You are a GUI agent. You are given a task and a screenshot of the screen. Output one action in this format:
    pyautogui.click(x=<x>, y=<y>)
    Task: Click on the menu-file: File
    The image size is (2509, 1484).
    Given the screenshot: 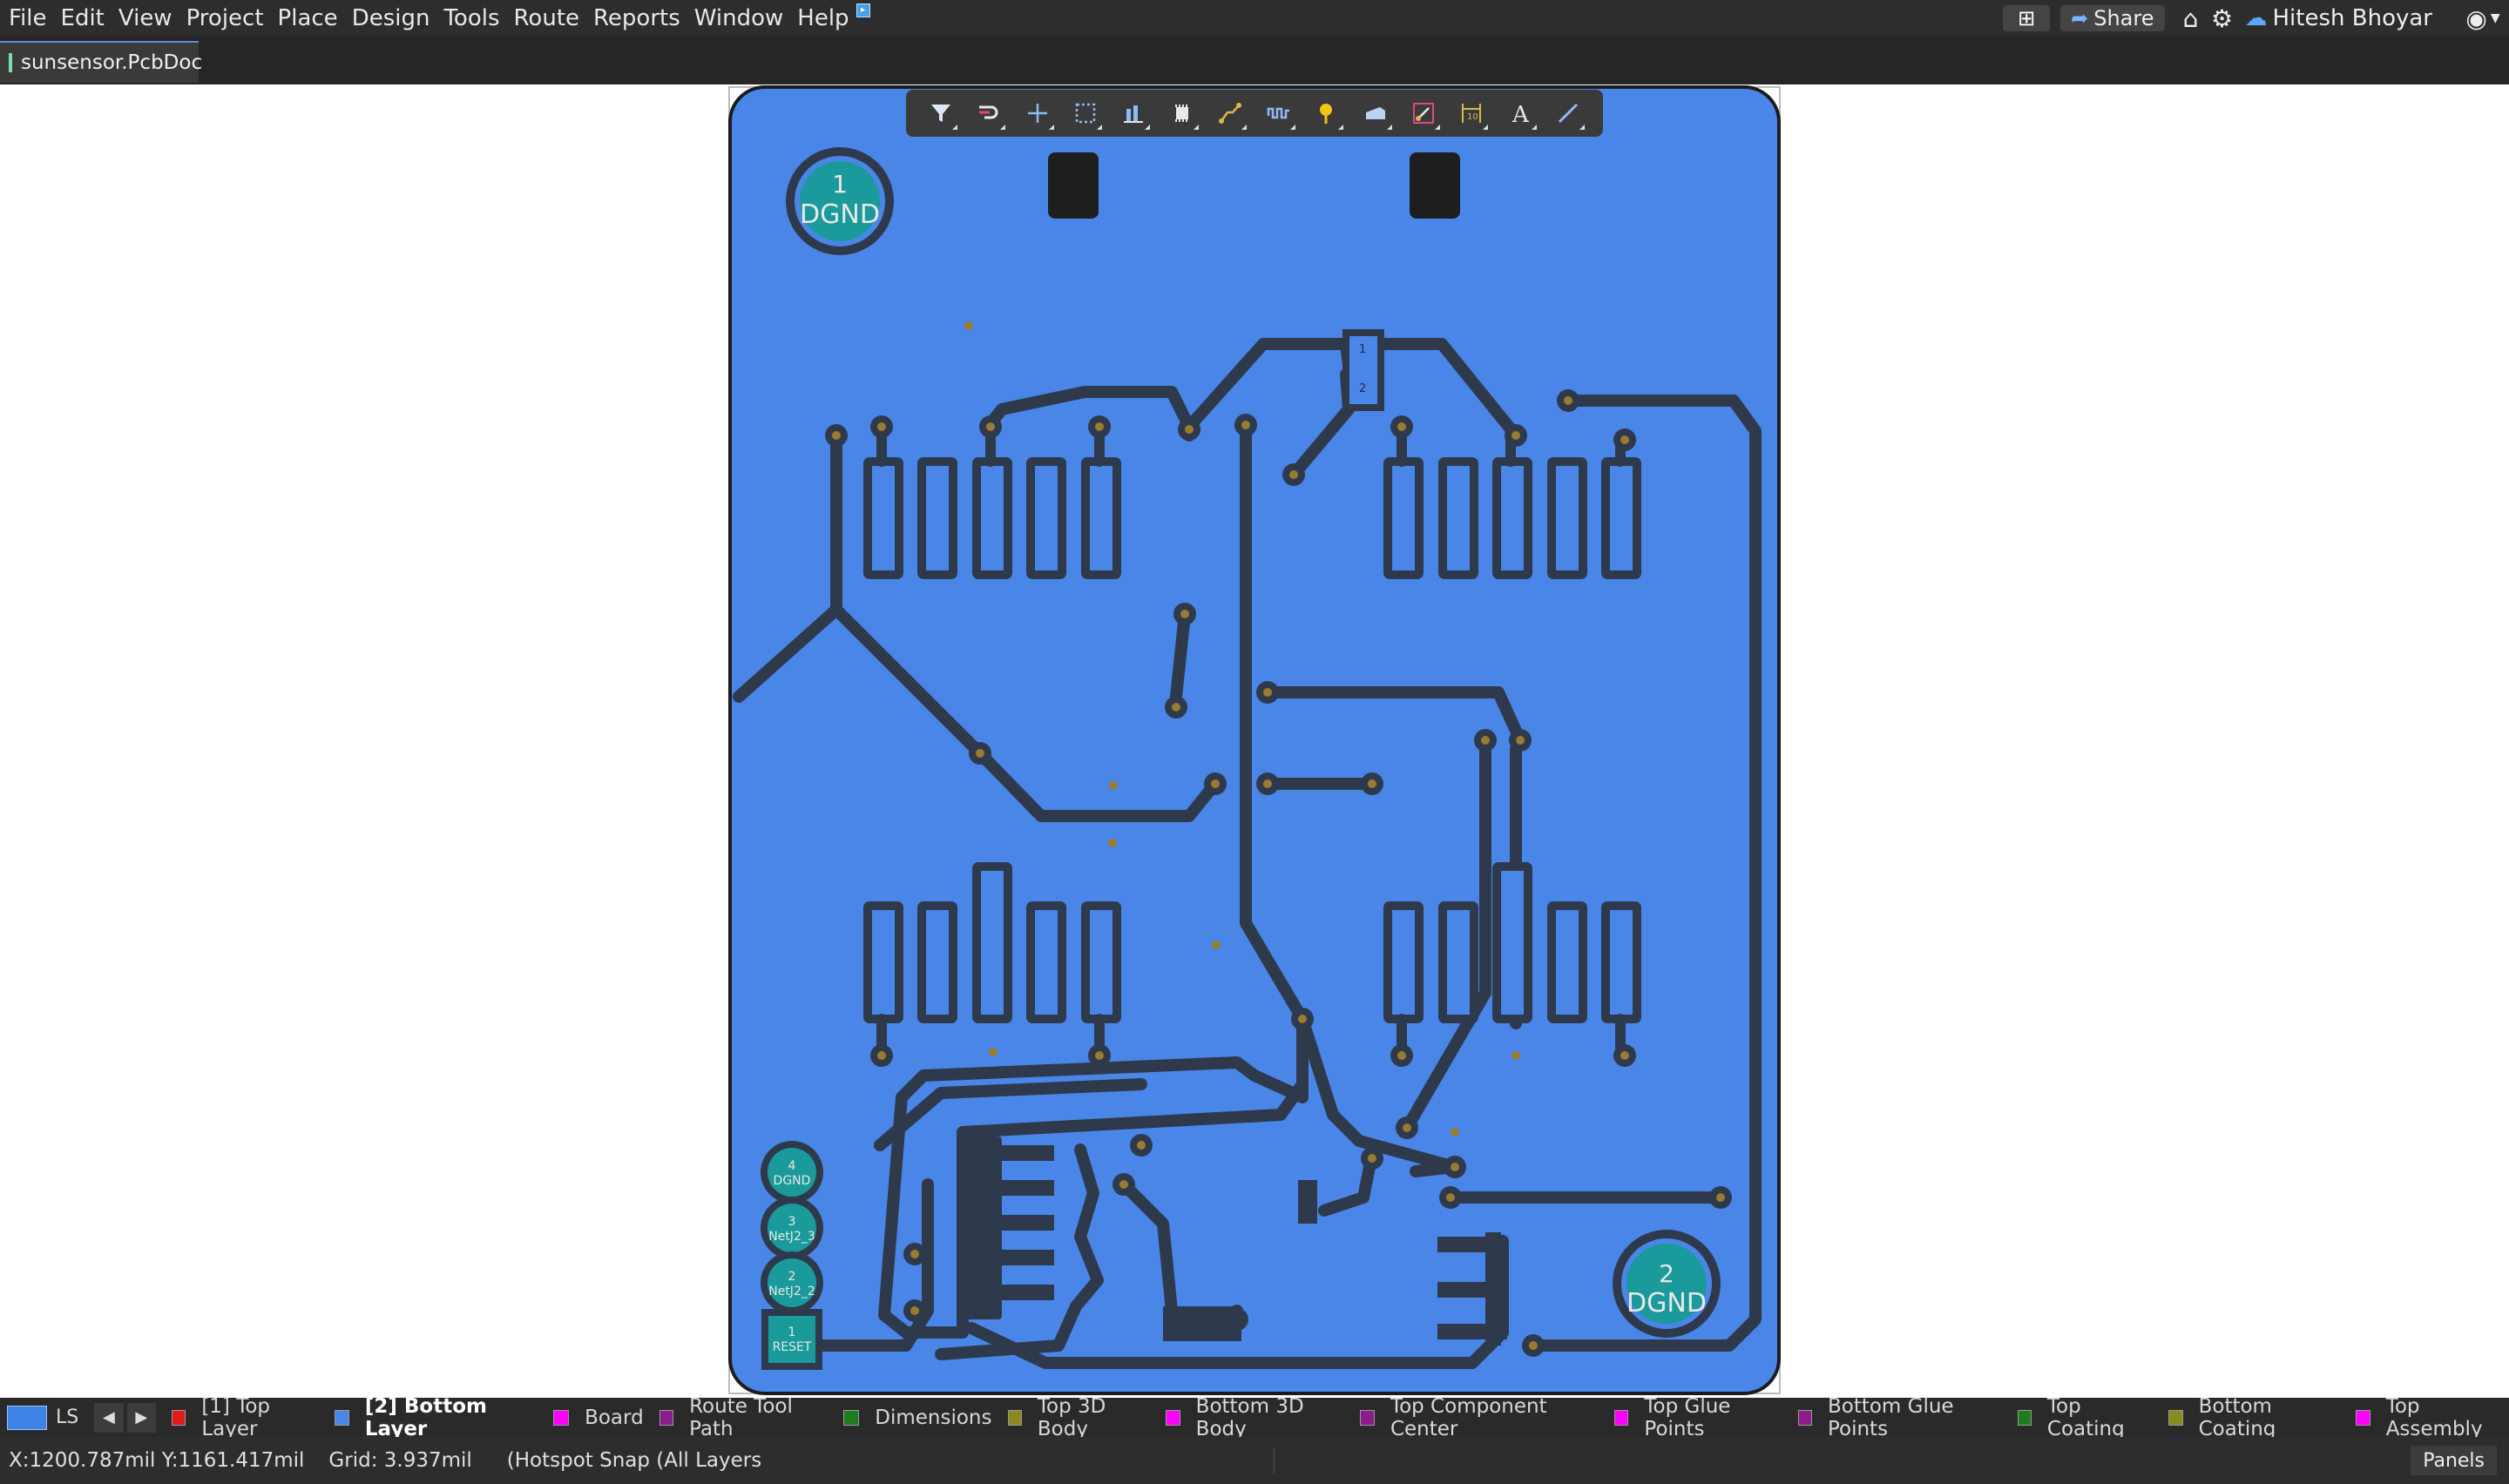 What is the action you would take?
    pyautogui.click(x=27, y=18)
    